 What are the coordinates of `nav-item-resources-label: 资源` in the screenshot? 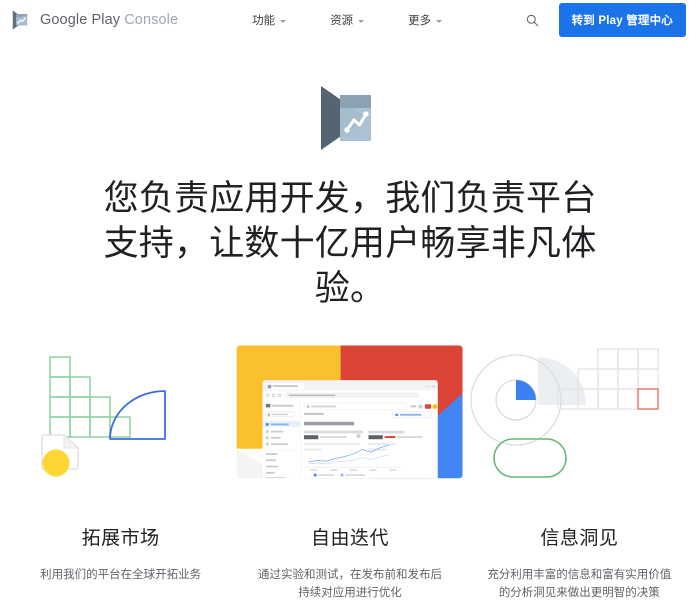 It's located at (342, 21).